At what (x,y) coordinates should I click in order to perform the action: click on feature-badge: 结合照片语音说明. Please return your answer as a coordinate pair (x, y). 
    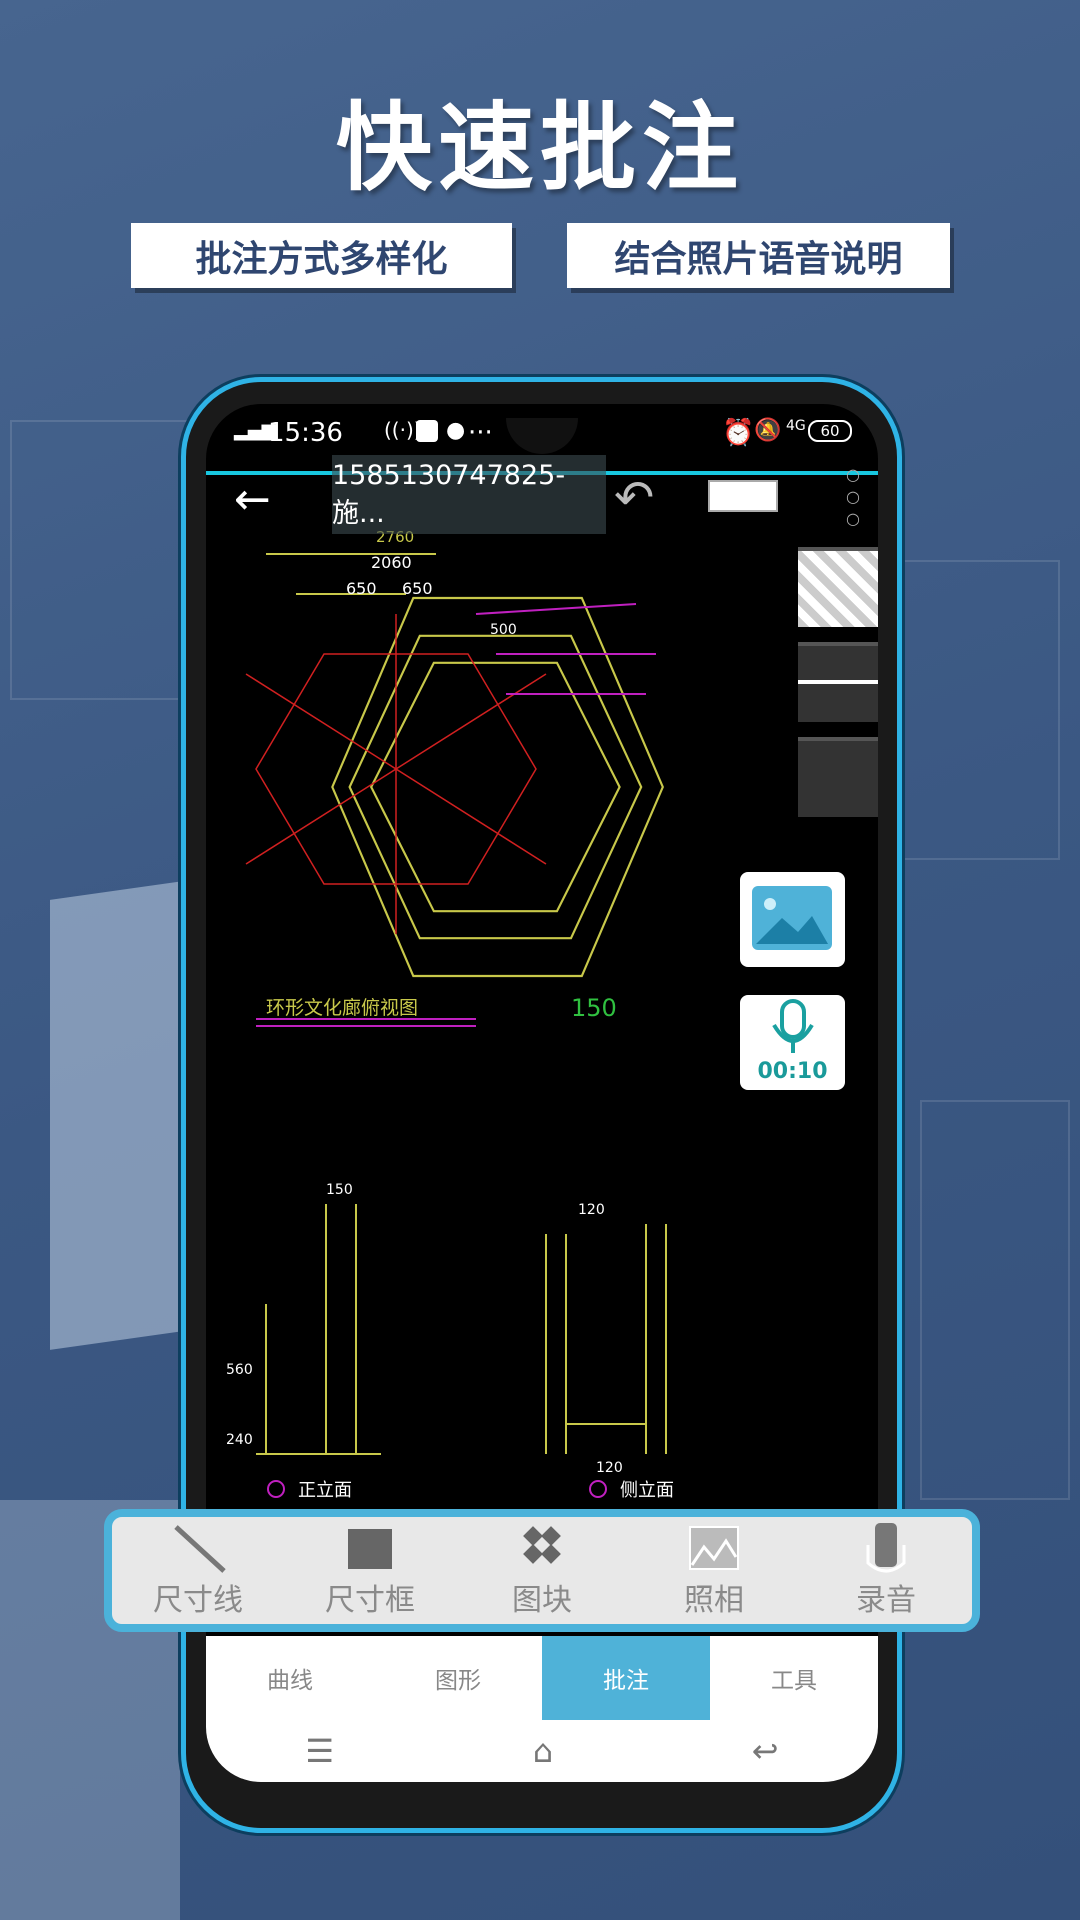
    Looking at the image, I should click on (758, 255).